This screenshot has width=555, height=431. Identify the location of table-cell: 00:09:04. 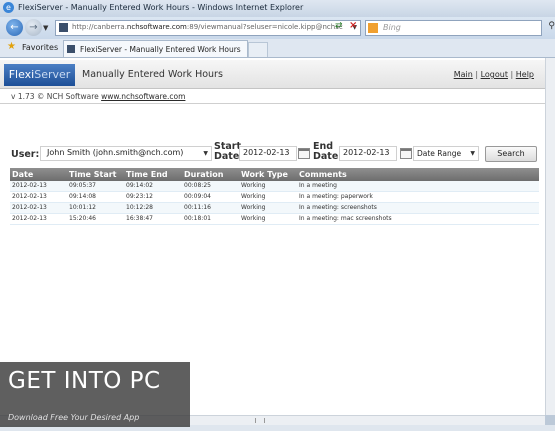
(197, 196).